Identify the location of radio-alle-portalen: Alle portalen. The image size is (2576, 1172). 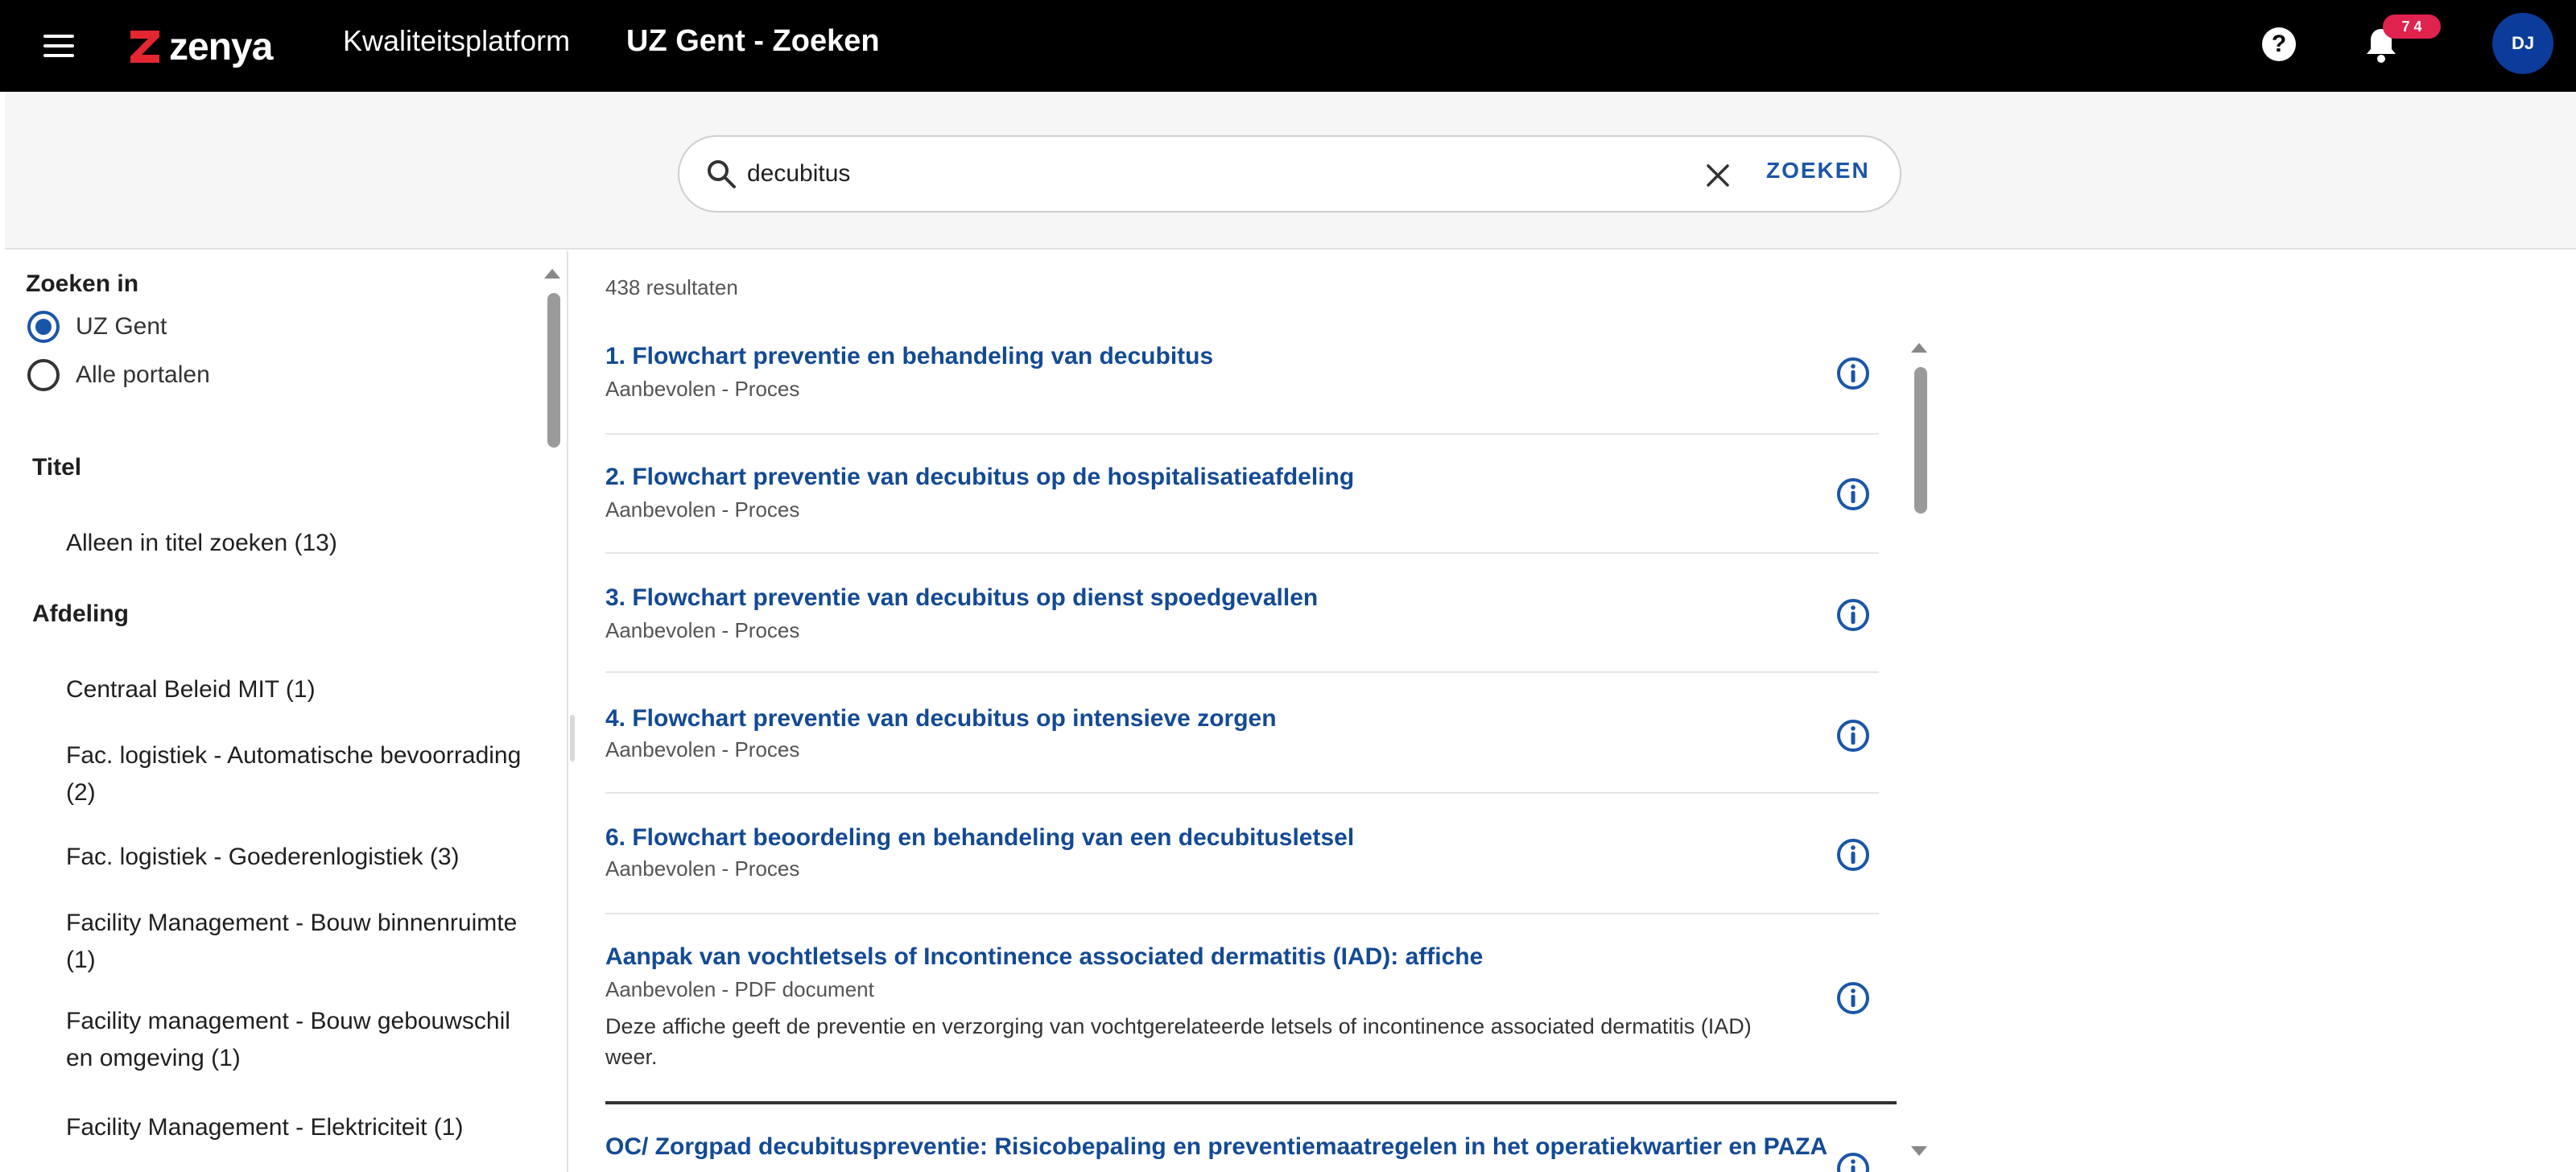
(118, 375).